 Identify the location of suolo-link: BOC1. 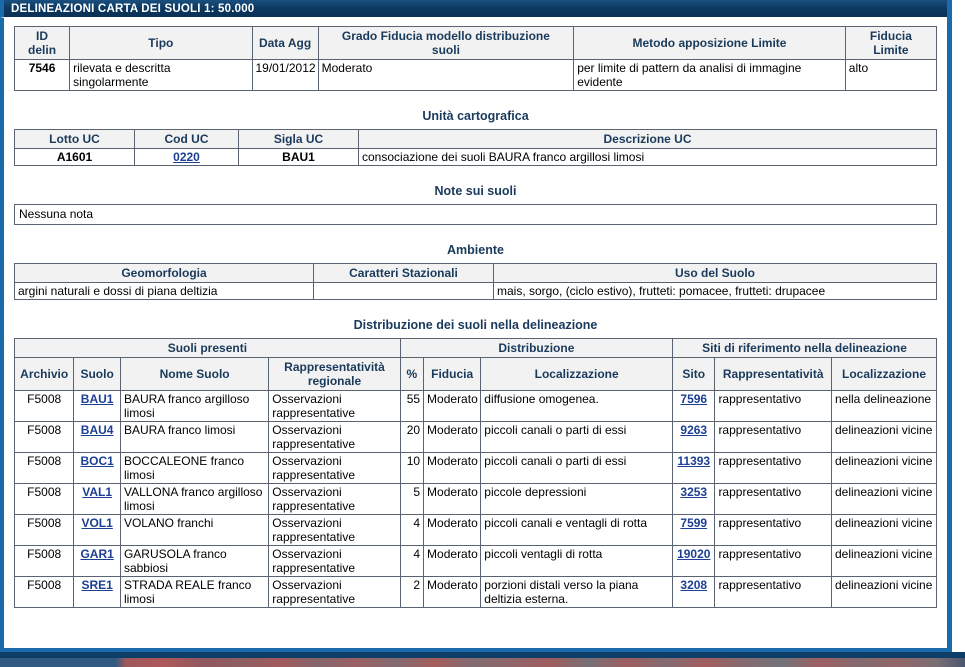
(96, 461).